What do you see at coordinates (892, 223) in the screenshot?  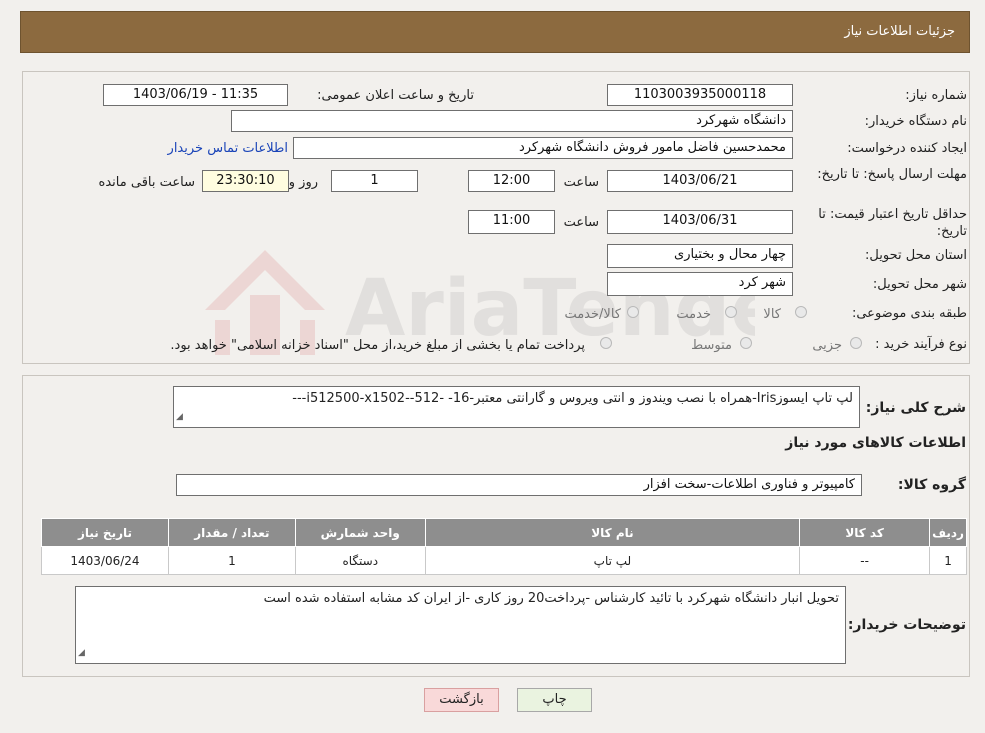 I see `validity-label: حداقل تاریخ اعتبار قیمت: تا تاریخ:` at bounding box center [892, 223].